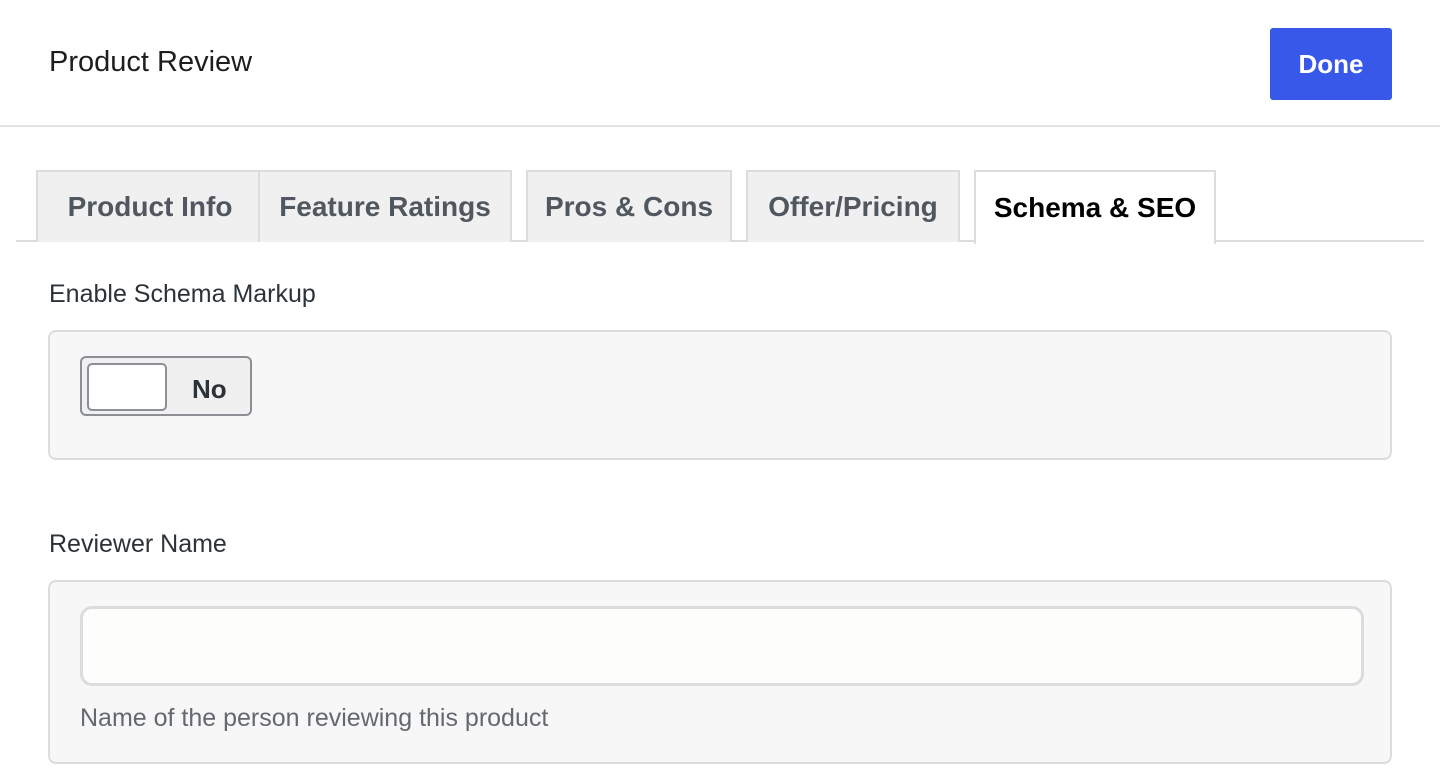 This screenshot has height=780, width=1440. What do you see at coordinates (209, 389) in the screenshot?
I see `toggle-state-text: No` at bounding box center [209, 389].